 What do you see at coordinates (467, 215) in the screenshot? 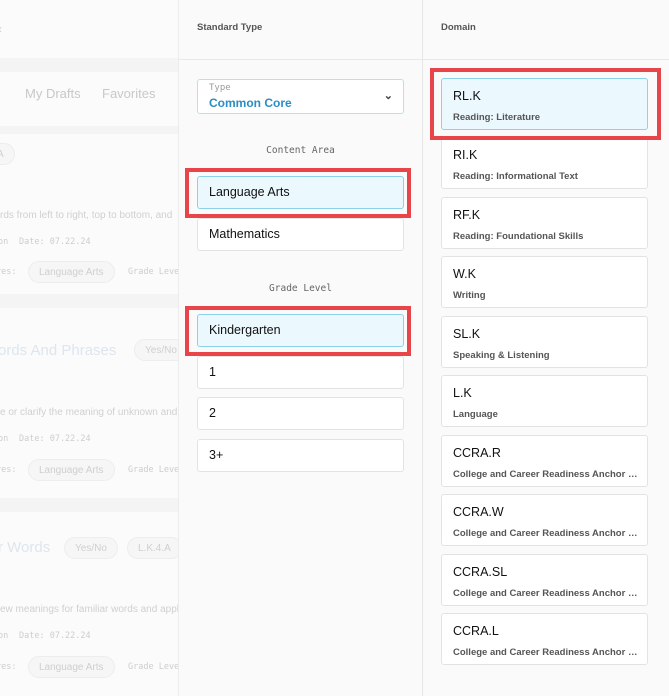
I see `domain-code: RF.K` at bounding box center [467, 215].